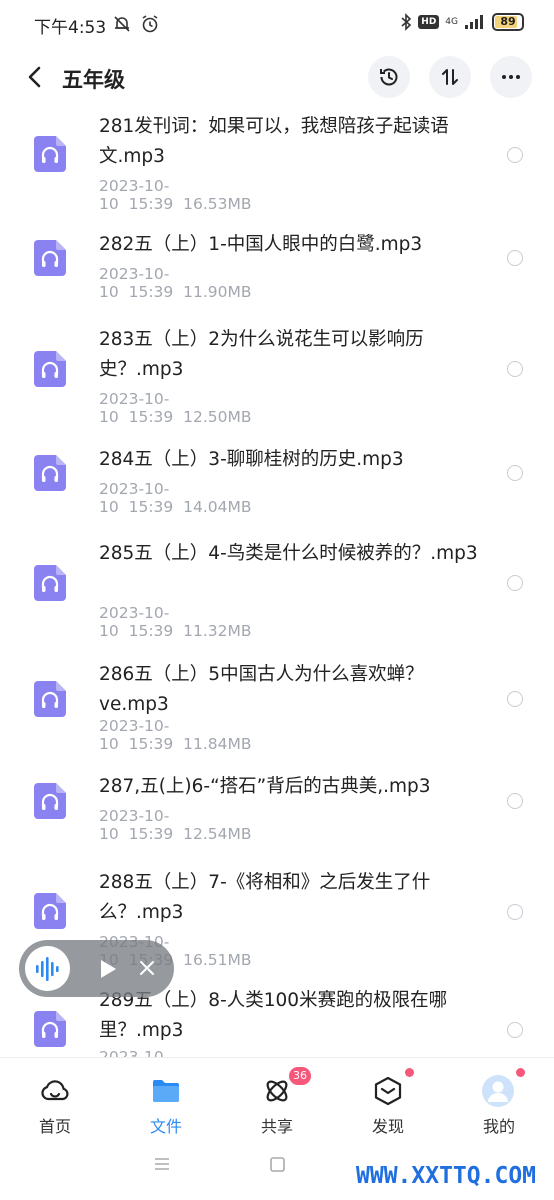 The width and height of the screenshot is (554, 1200). I want to click on nav-label-share: 共享, so click(276, 1126).